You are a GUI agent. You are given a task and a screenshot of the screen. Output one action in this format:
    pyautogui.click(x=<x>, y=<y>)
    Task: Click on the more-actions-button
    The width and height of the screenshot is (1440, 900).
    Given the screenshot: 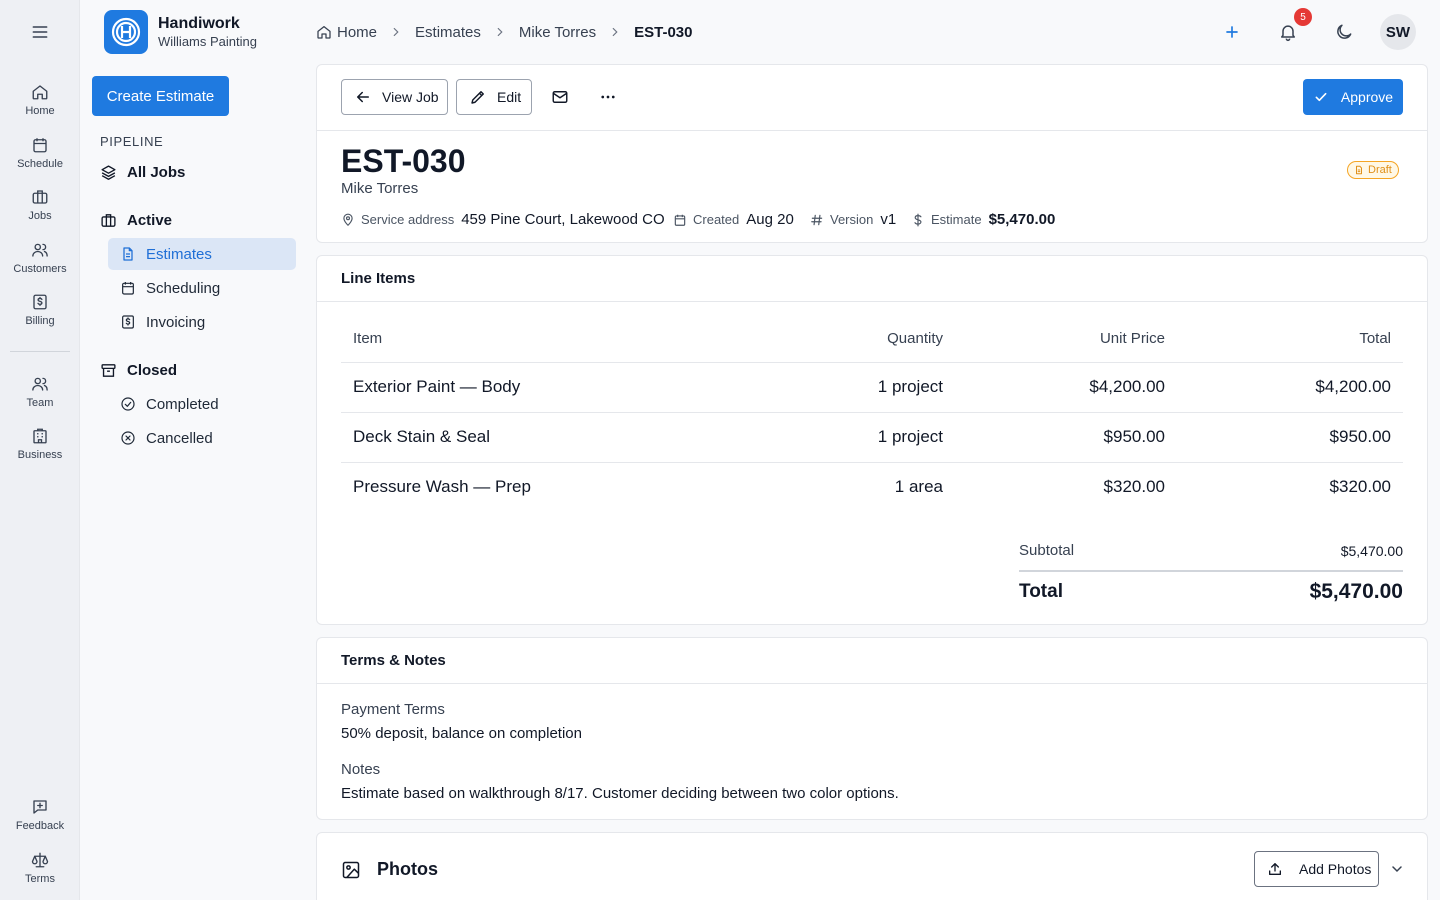 What is the action you would take?
    pyautogui.click(x=608, y=97)
    